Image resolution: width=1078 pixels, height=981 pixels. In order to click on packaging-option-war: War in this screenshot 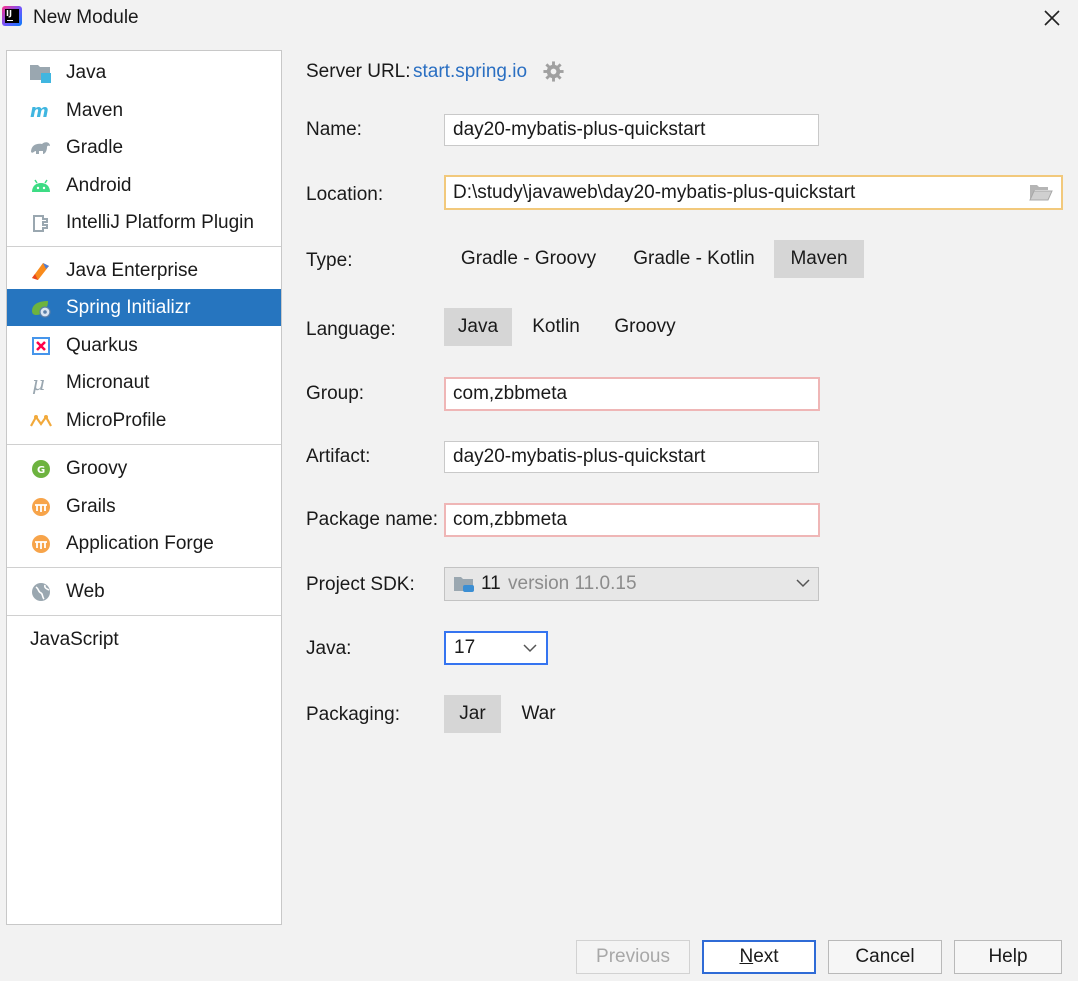, I will do `click(538, 714)`.